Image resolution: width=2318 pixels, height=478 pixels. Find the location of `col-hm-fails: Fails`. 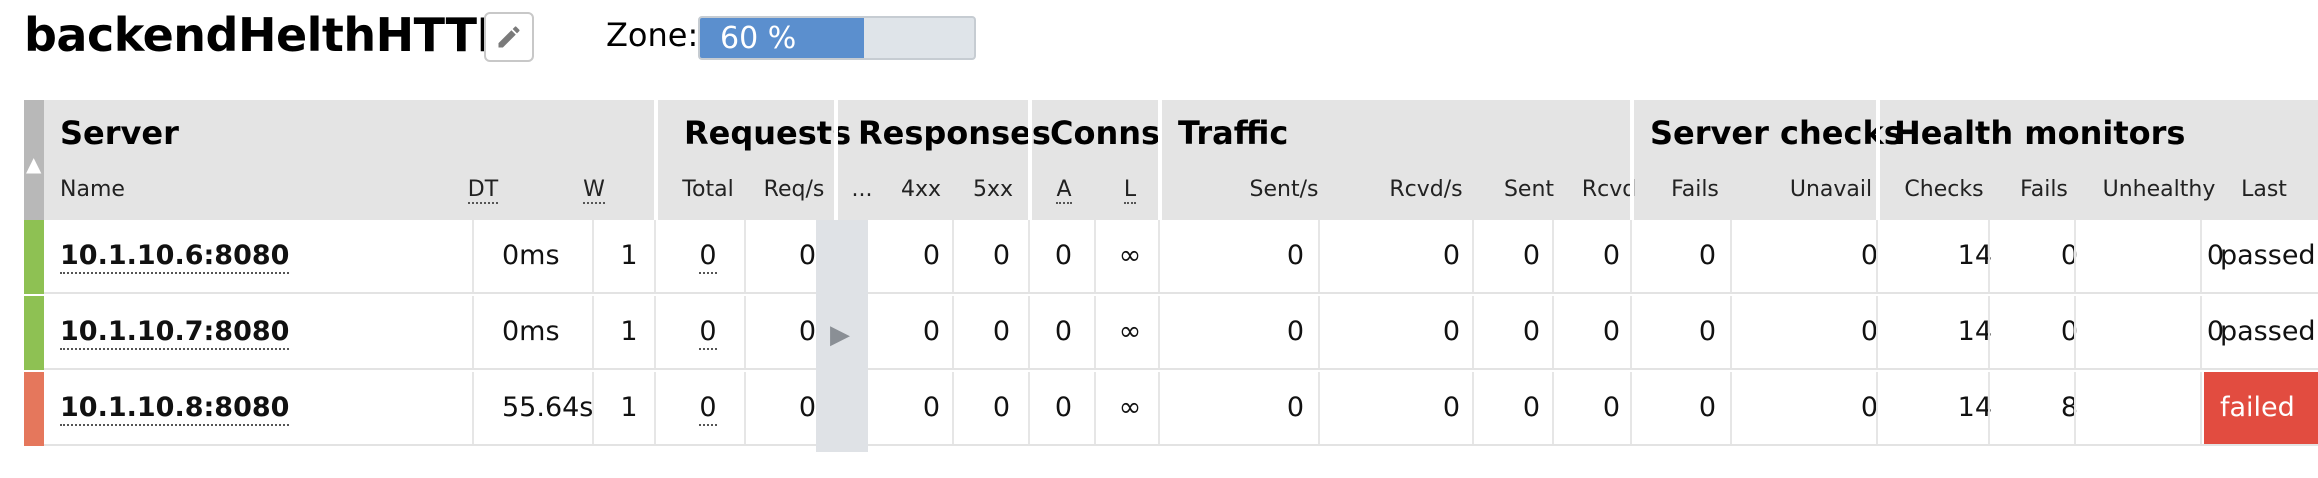

col-hm-fails: Fails is located at coordinates (2044, 189).